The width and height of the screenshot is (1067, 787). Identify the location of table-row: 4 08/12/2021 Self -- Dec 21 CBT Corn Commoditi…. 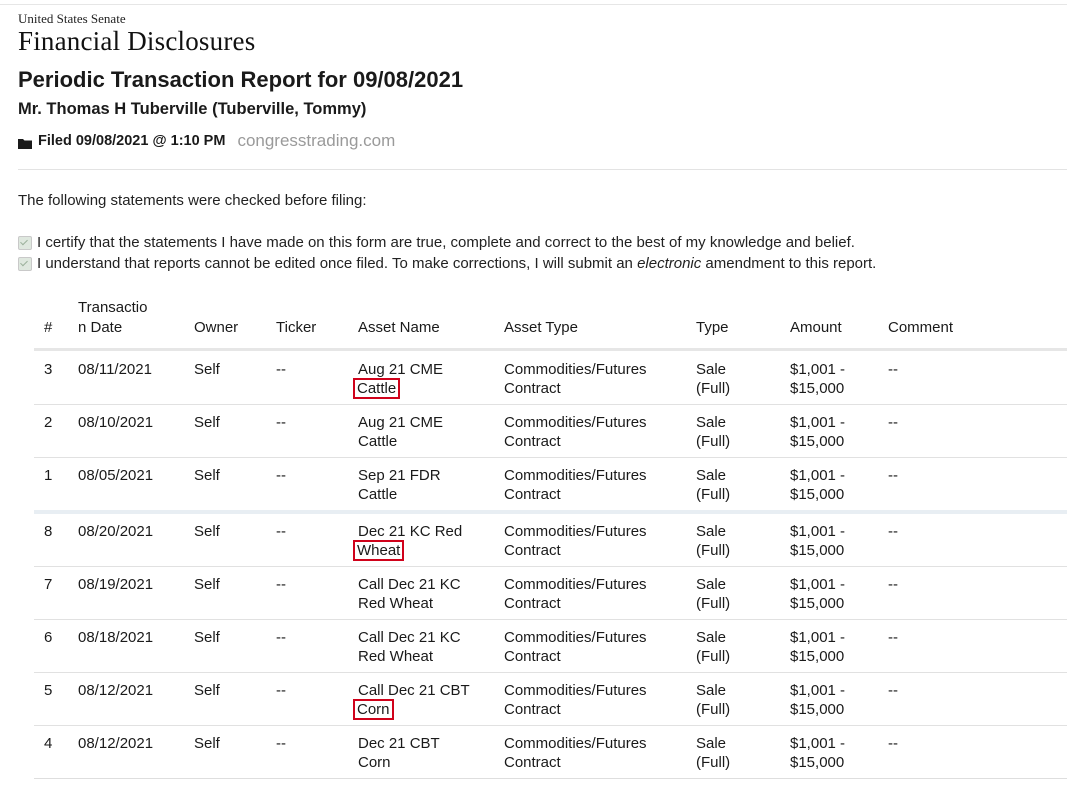
(550, 751).